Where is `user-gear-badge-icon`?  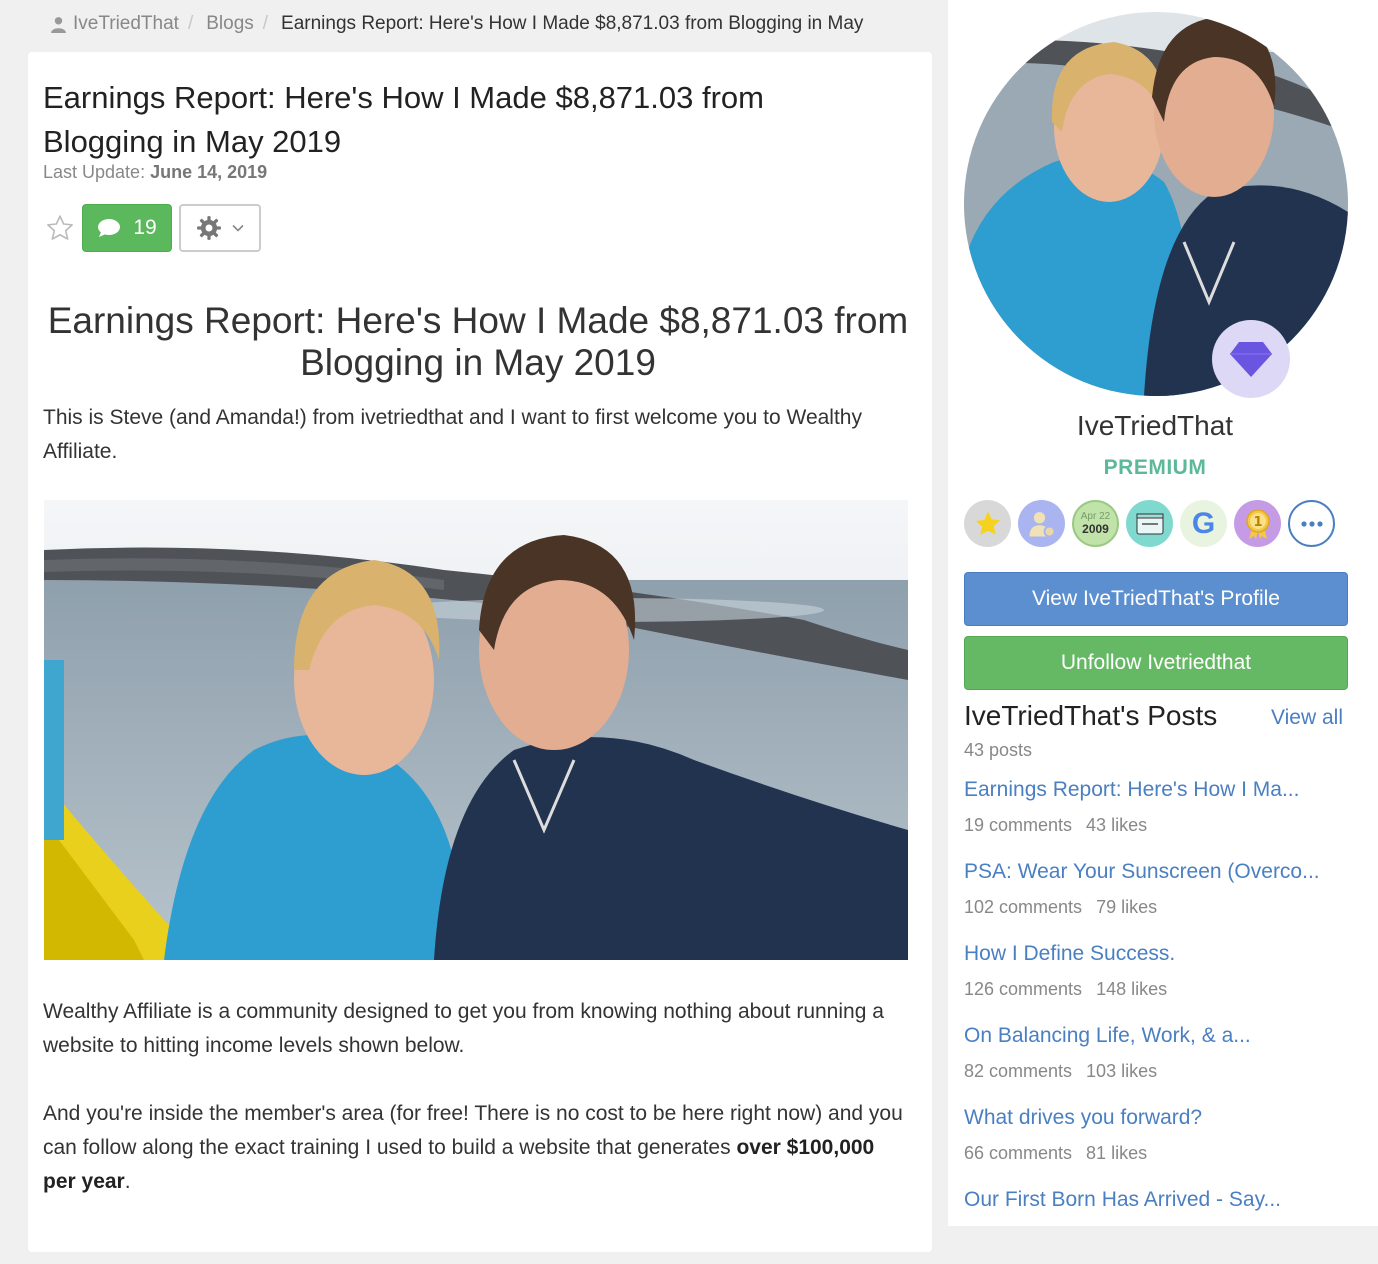 user-gear-badge-icon is located at coordinates (1041, 523).